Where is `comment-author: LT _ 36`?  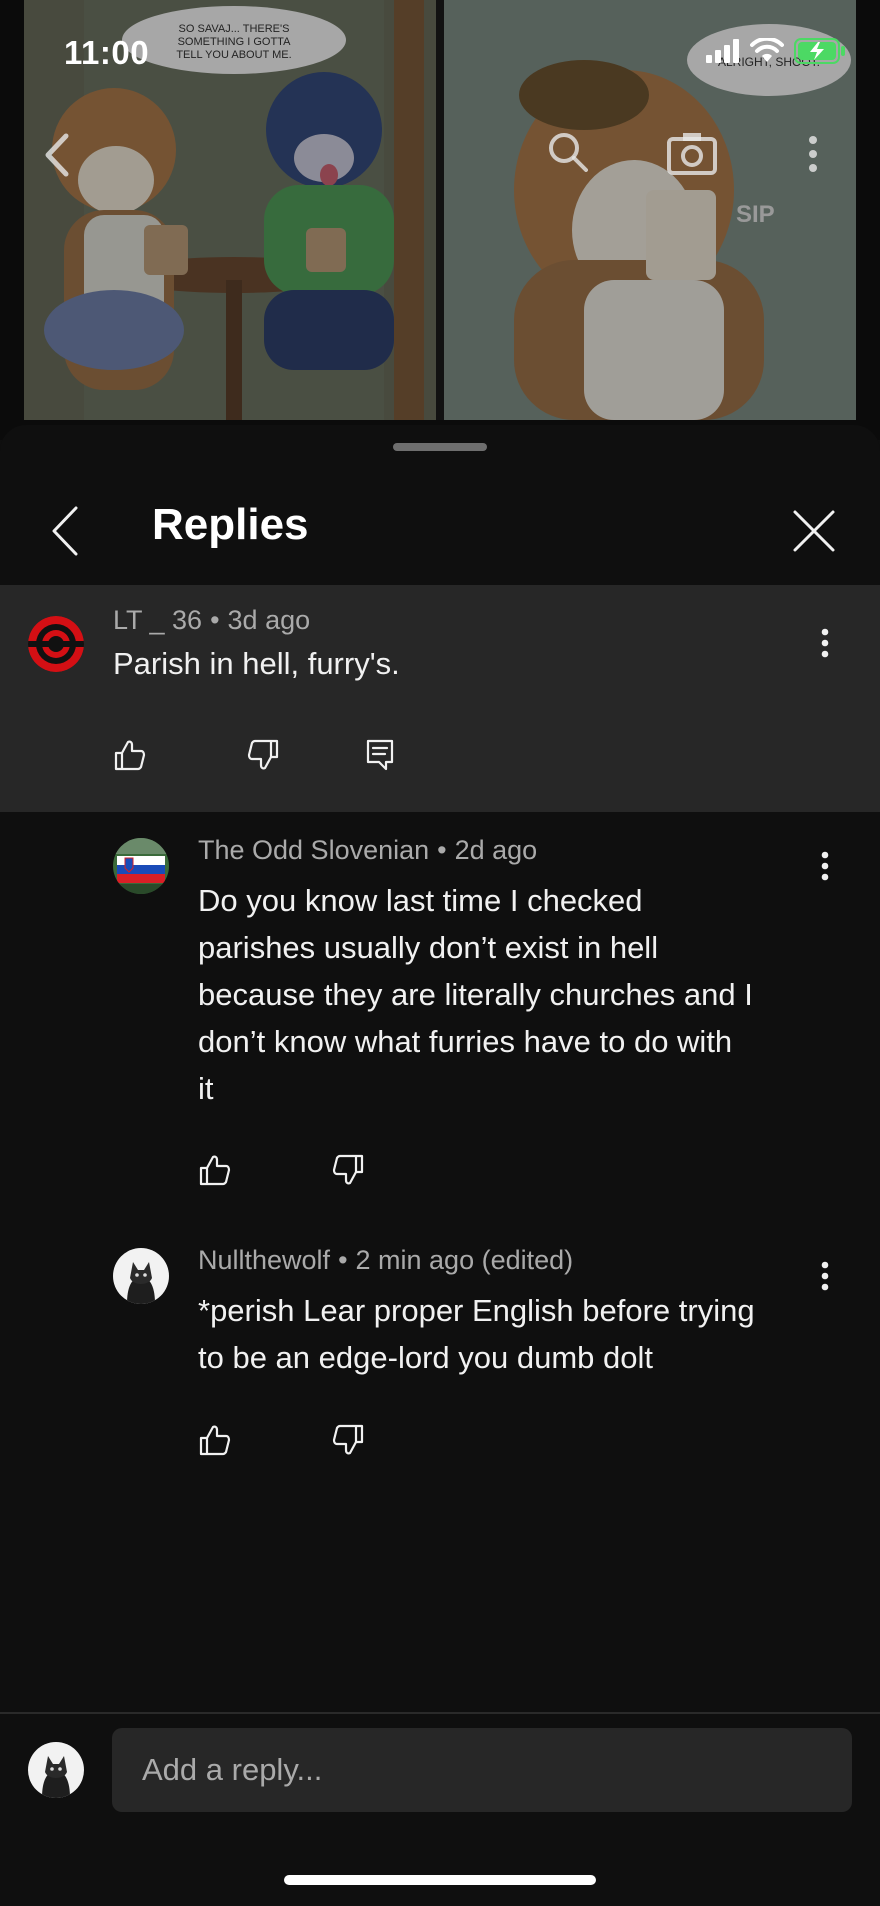 comment-author: LT _ 36 is located at coordinates (157, 620).